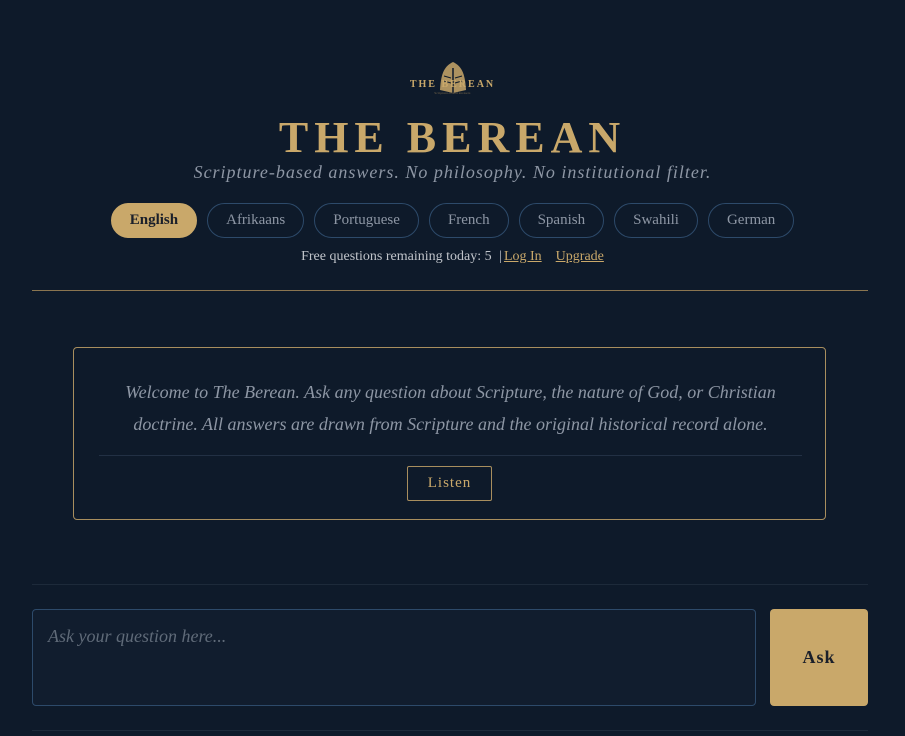 The height and width of the screenshot is (736, 905). What do you see at coordinates (452, 84) in the screenshot?
I see `logo-text: THE BEREAN` at bounding box center [452, 84].